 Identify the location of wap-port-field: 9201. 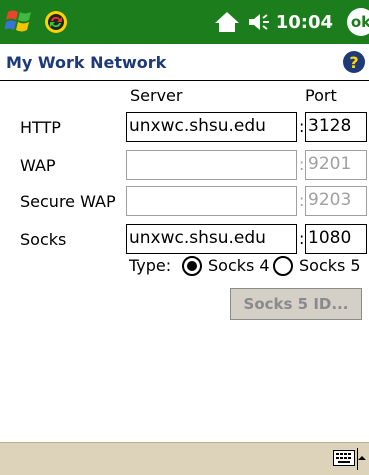
(336, 165).